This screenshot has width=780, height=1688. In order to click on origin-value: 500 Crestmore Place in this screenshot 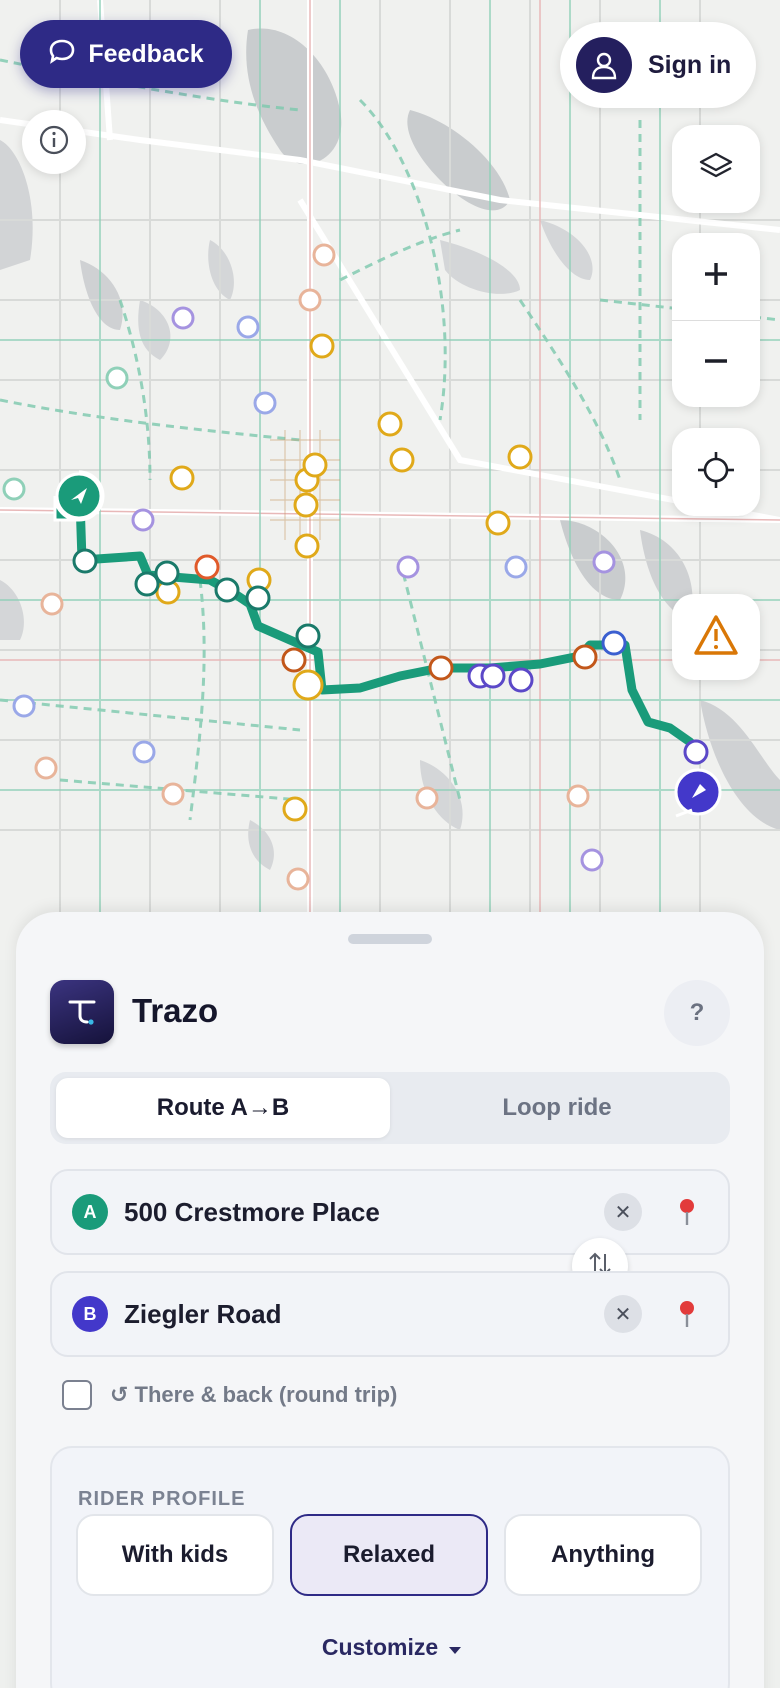, I will do `click(364, 1212)`.